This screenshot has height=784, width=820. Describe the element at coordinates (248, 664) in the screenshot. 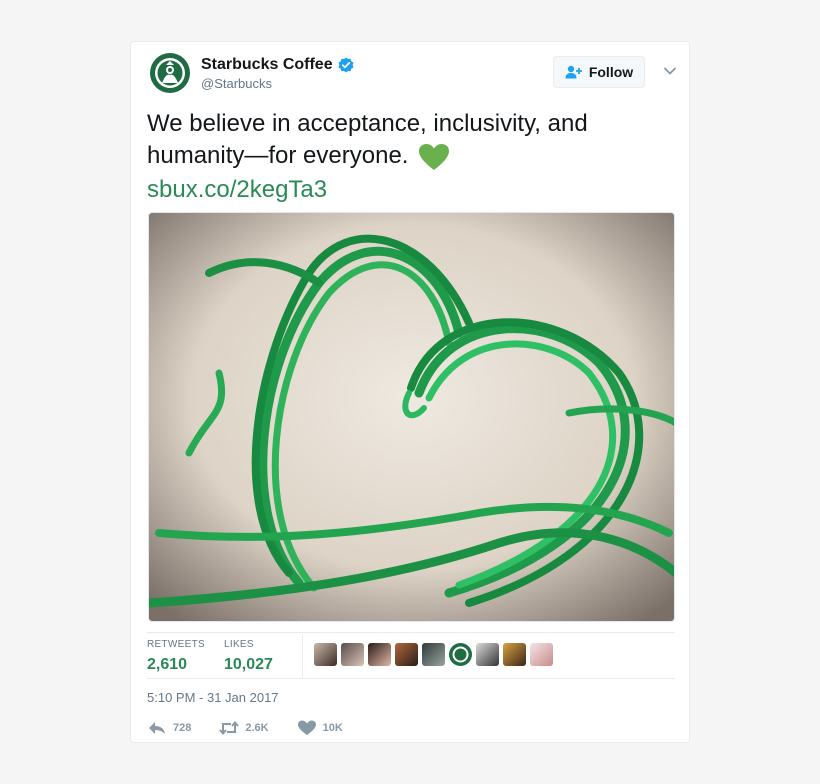

I see `likes-count: 10,027` at that location.